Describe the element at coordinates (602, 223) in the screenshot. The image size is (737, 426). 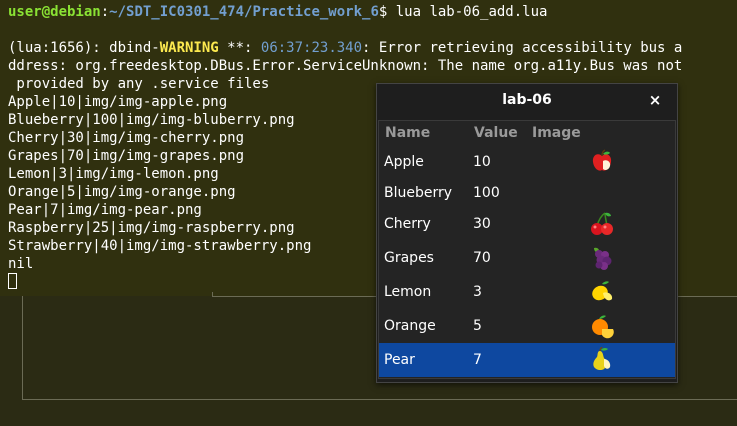
I see `cherry-icon` at that location.